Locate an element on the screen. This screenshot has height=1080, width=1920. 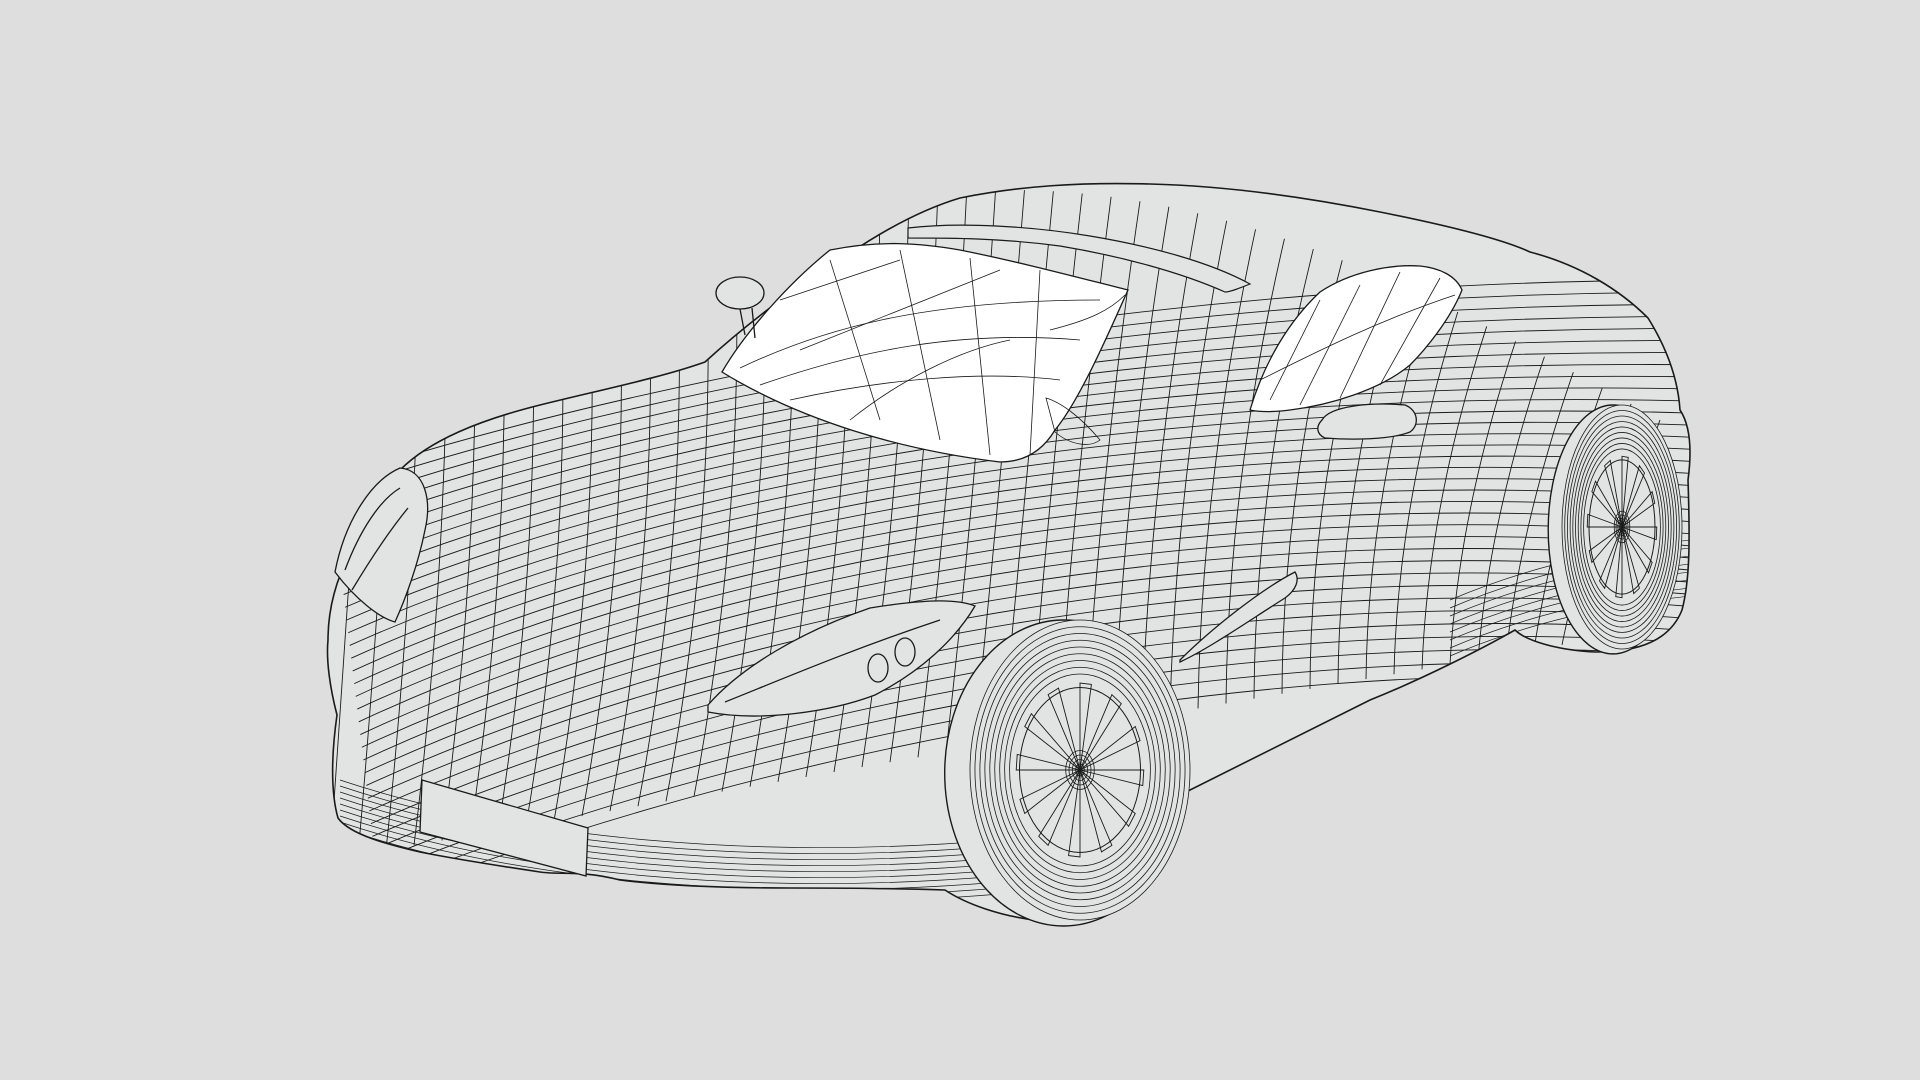
rear-wheel is located at coordinates (1615, 529).